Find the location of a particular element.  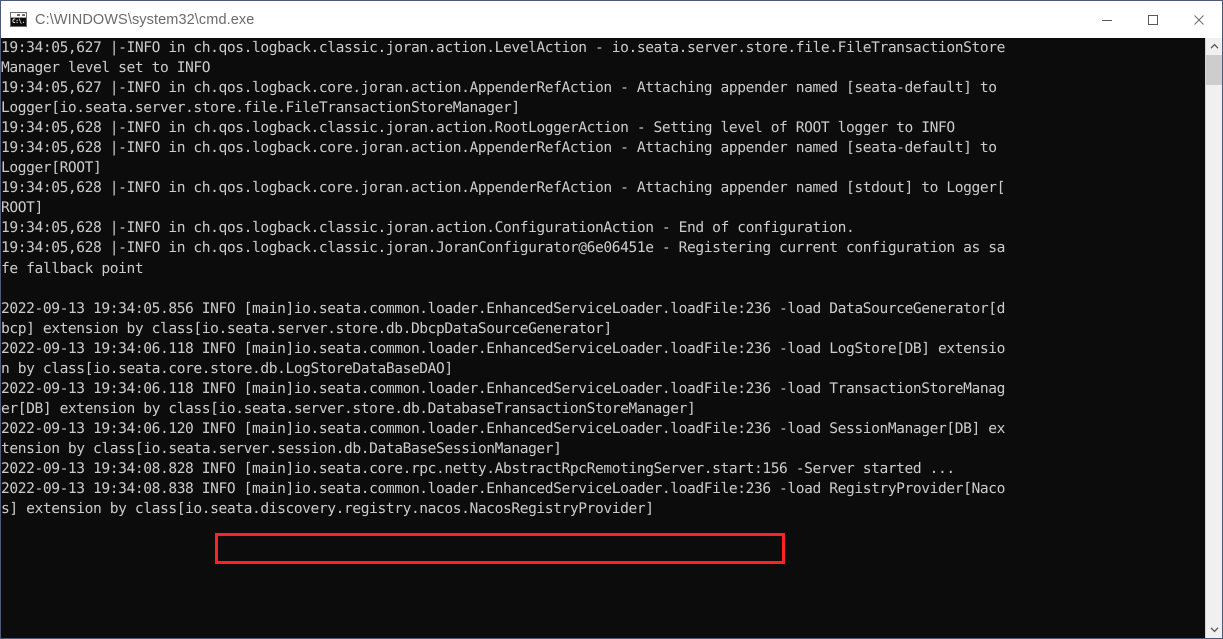

vertical-scrollbar is located at coordinates (1213, 338).